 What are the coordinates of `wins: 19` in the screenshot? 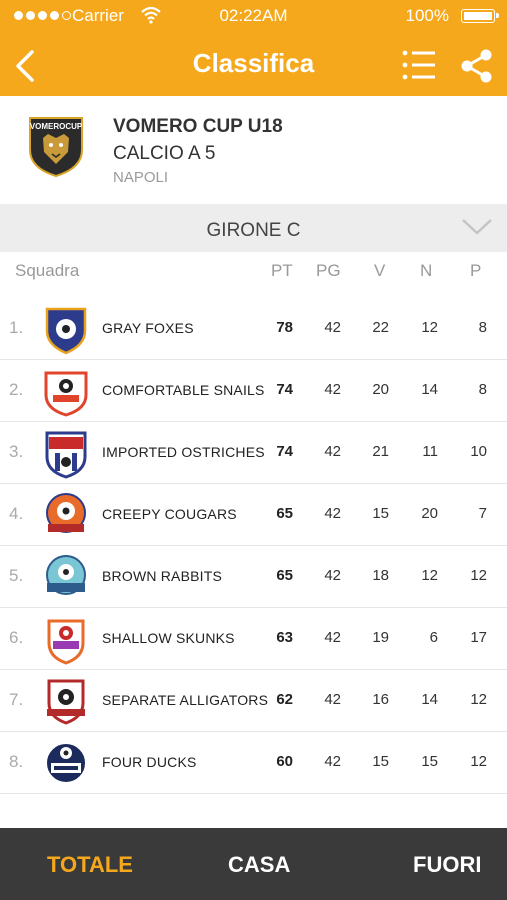 It's located at (380, 637).